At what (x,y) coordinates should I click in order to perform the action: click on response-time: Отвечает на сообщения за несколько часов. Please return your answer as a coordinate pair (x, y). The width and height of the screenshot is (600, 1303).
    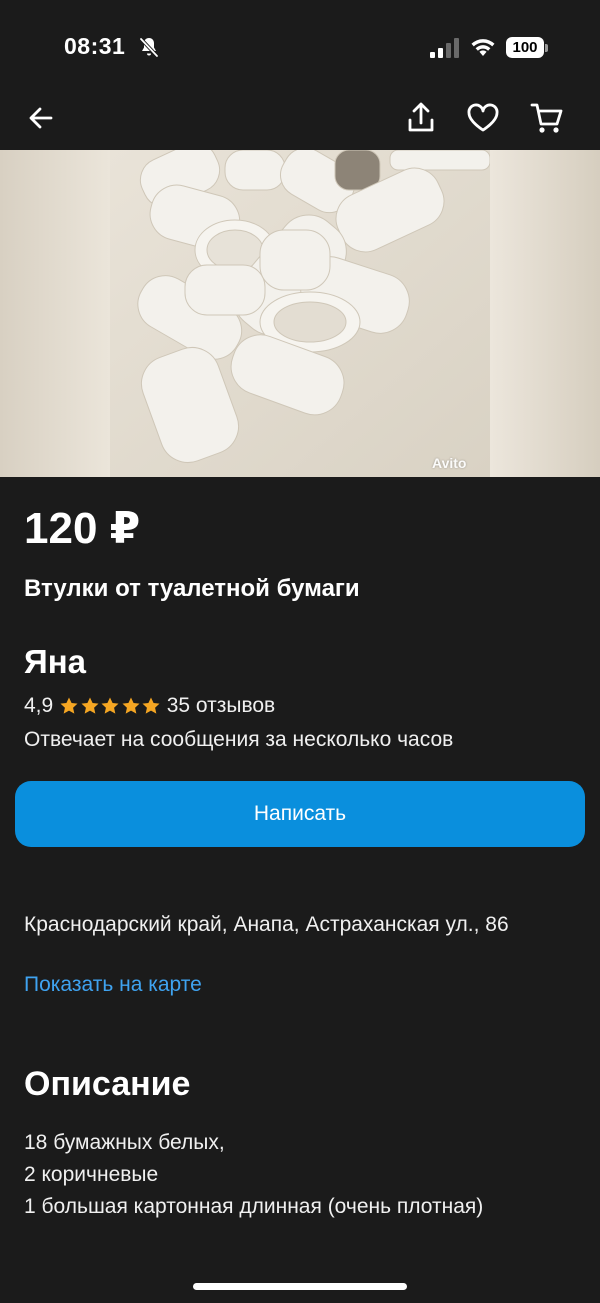
    Looking at the image, I should click on (239, 739).